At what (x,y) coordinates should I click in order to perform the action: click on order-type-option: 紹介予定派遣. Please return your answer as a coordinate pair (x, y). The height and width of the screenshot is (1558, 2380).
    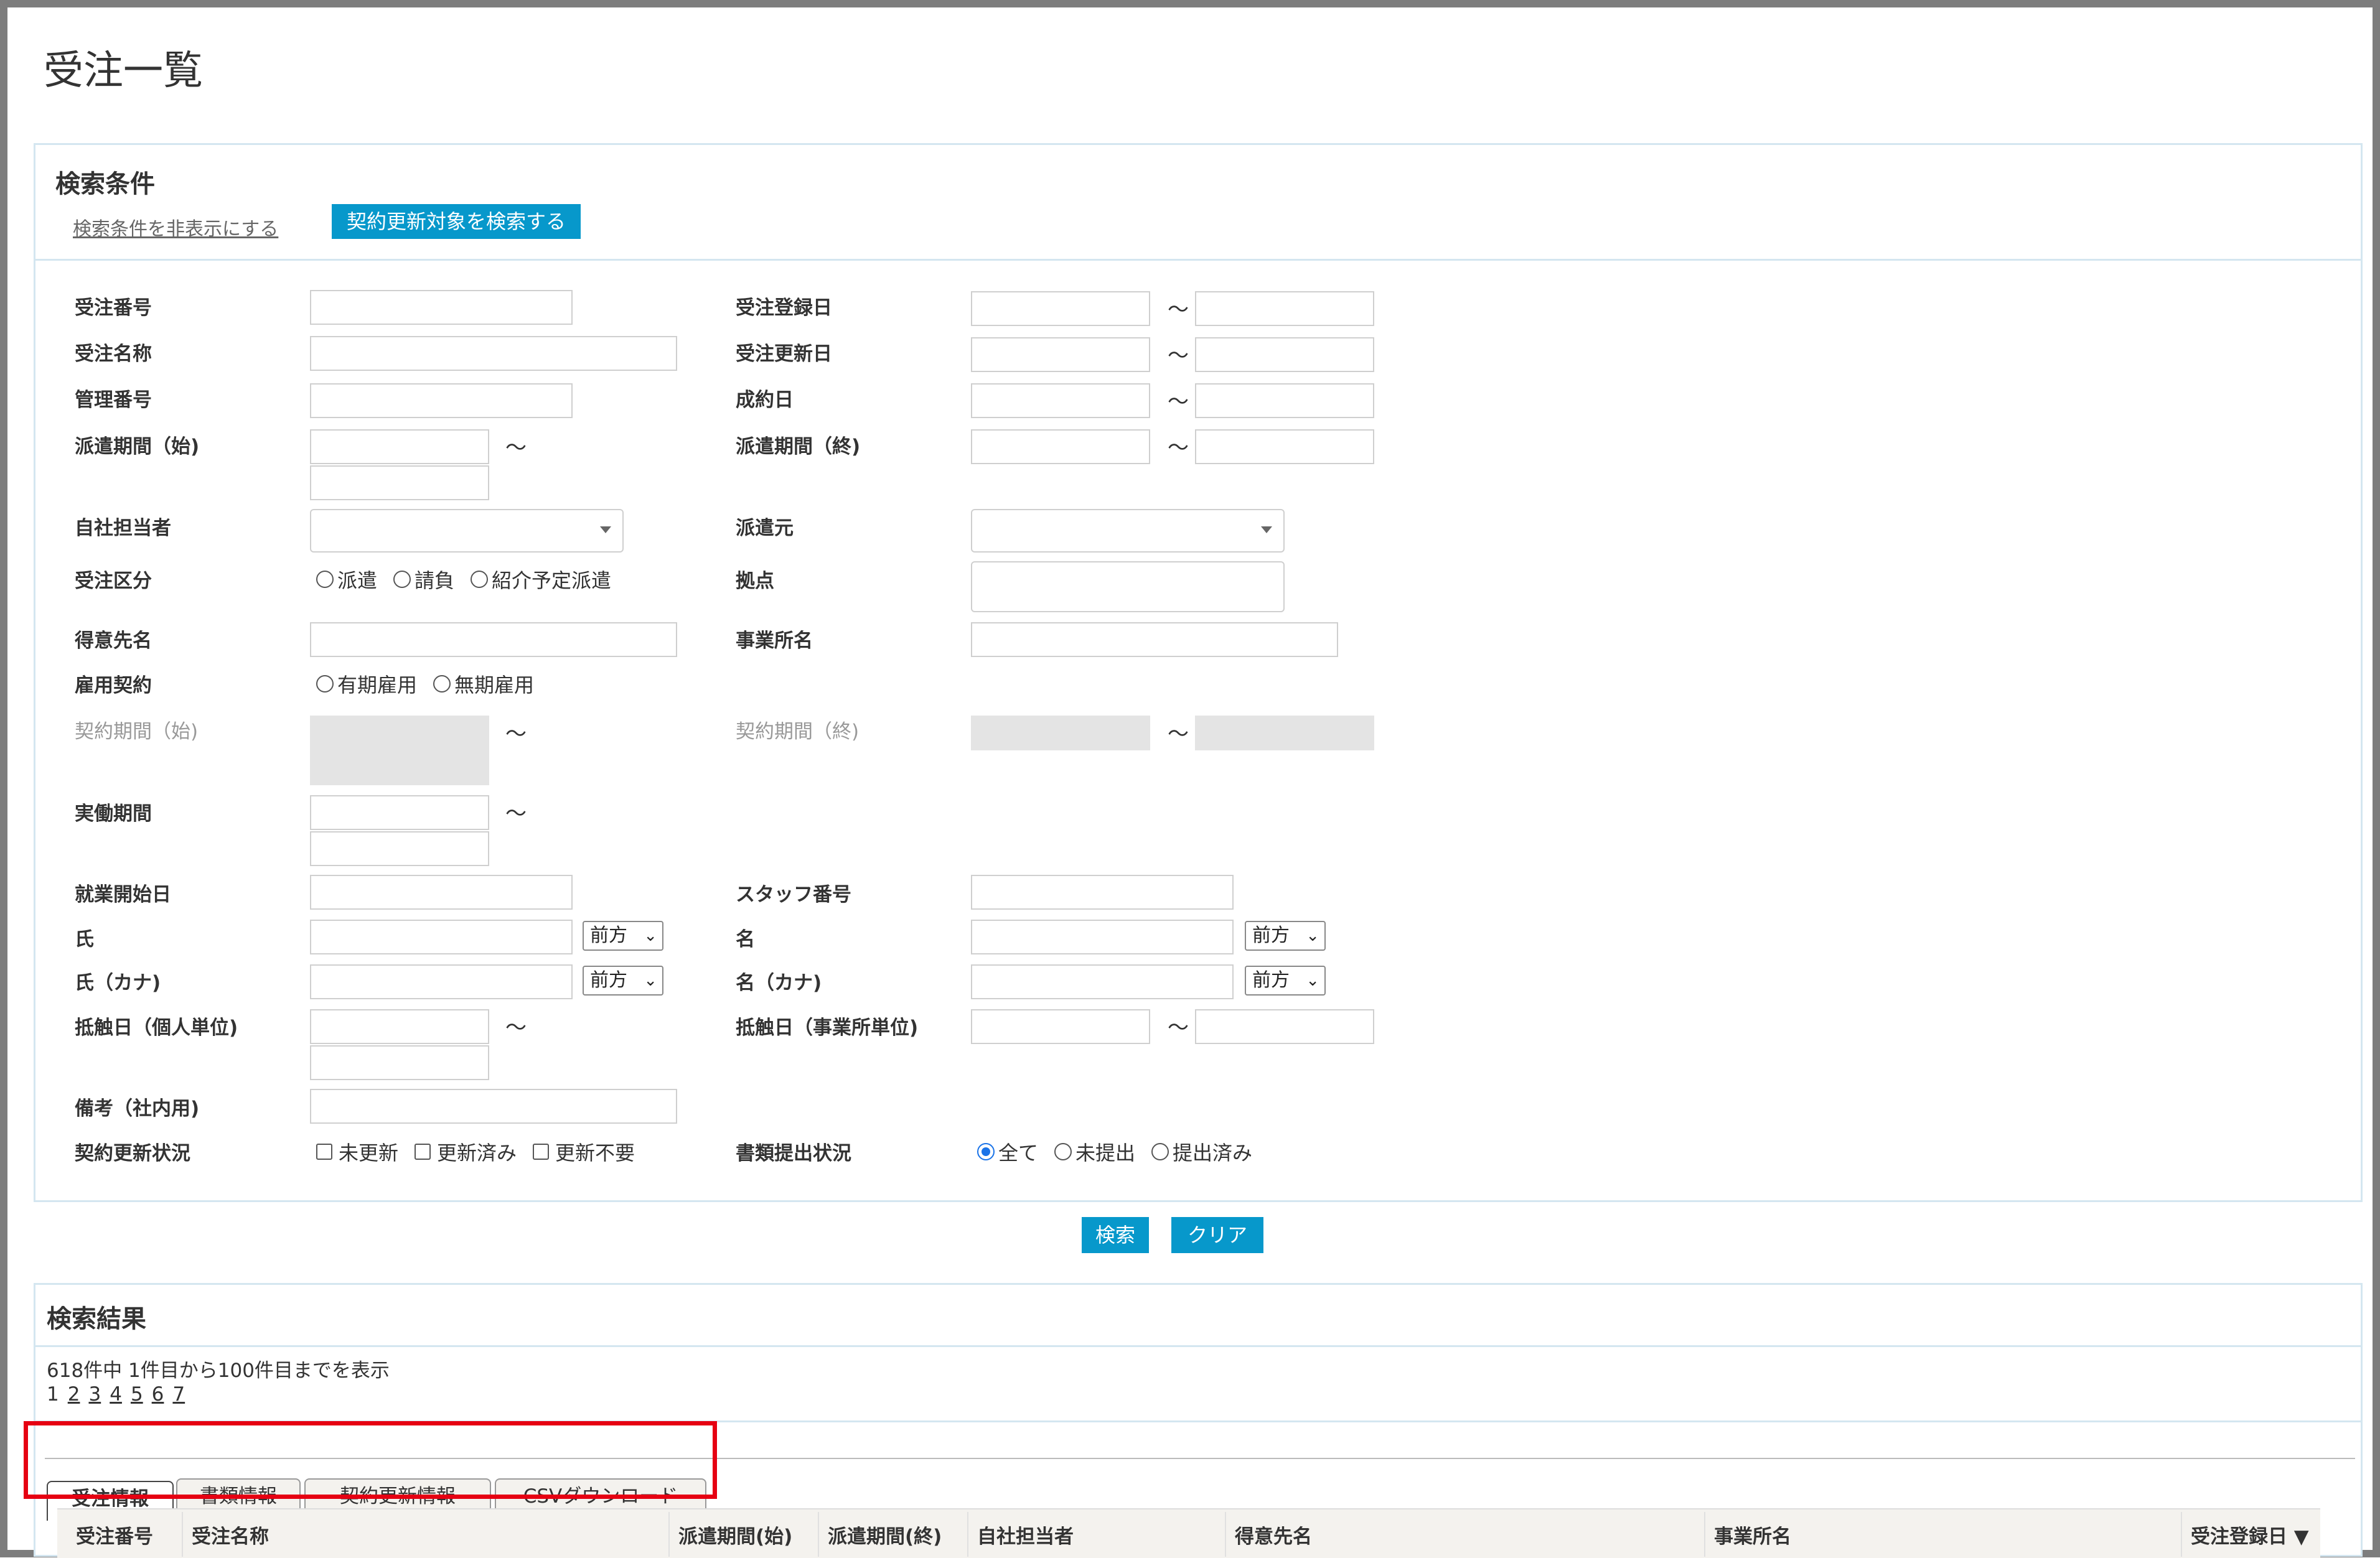
    Looking at the image, I should click on (541, 579).